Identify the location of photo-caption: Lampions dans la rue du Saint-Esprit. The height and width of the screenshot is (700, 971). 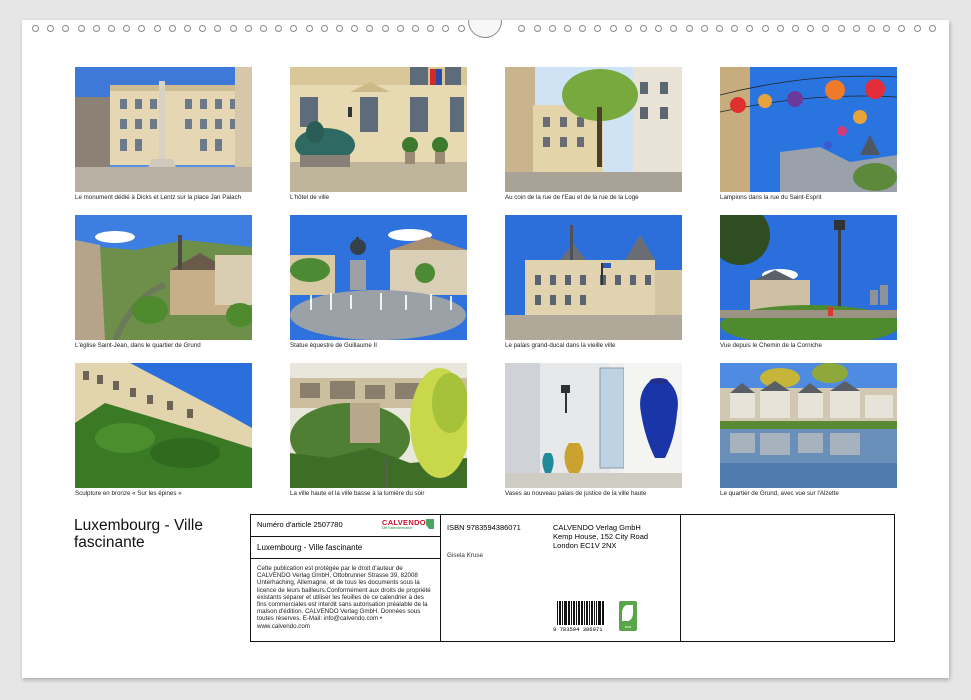
(771, 197).